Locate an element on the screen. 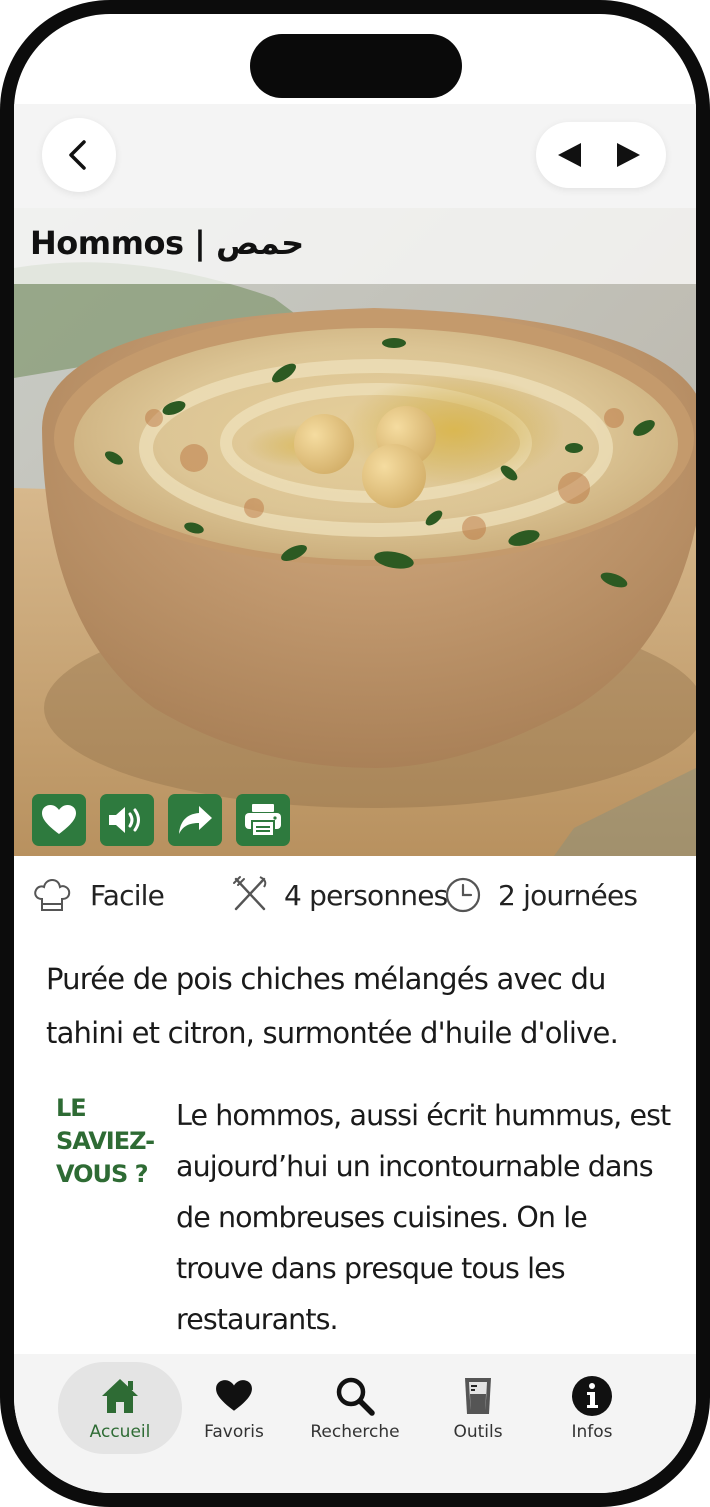  difficulty: Facile is located at coordinates (98, 895).